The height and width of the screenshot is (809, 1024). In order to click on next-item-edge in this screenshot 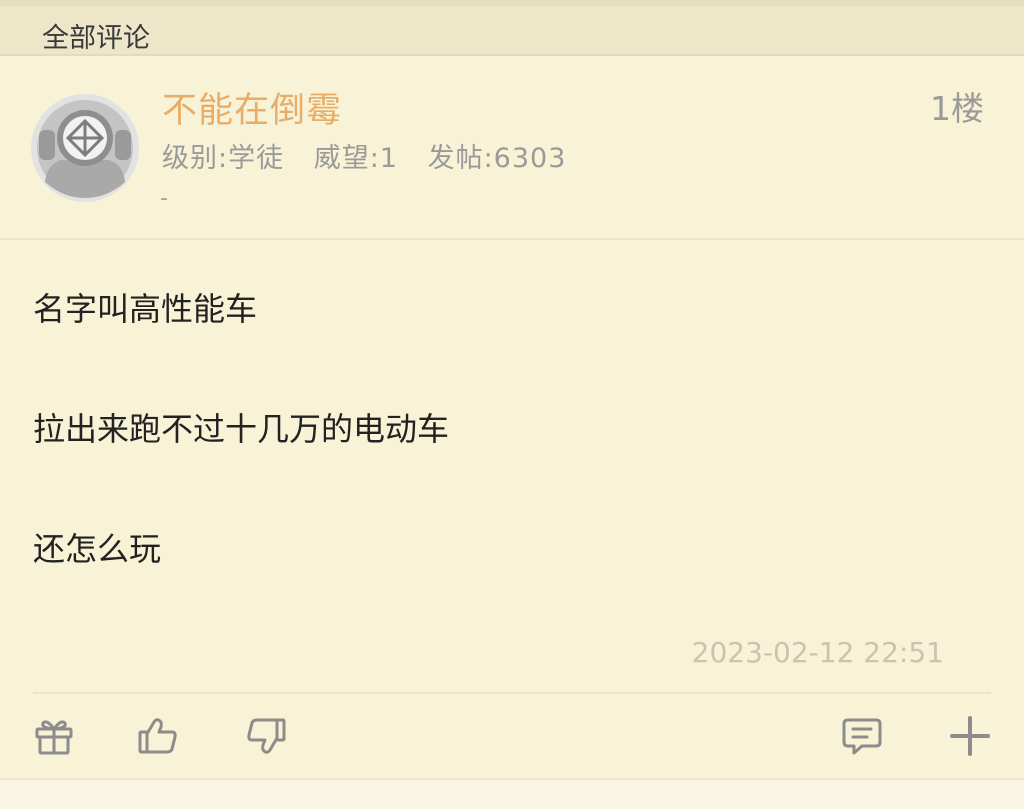, I will do `click(512, 793)`.